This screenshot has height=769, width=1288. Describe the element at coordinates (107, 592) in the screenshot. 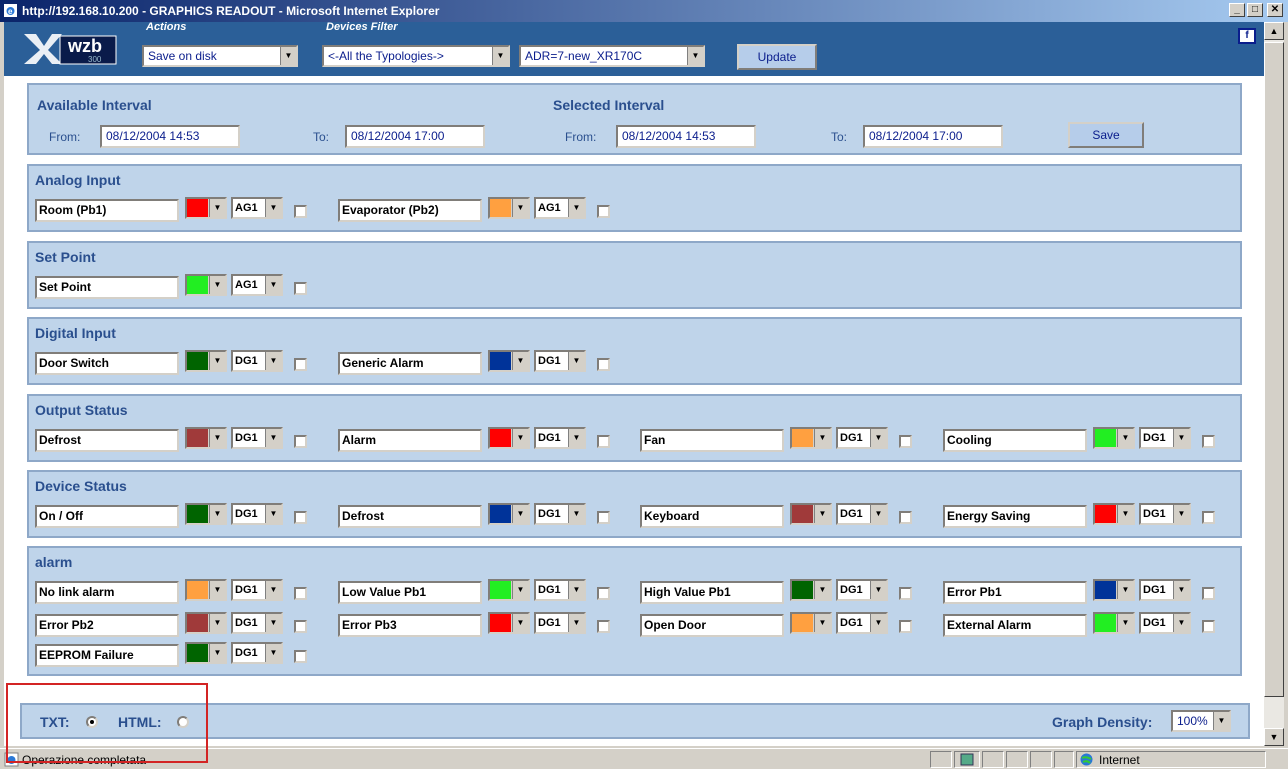

I see `variable-name-field: No link alarm` at that location.